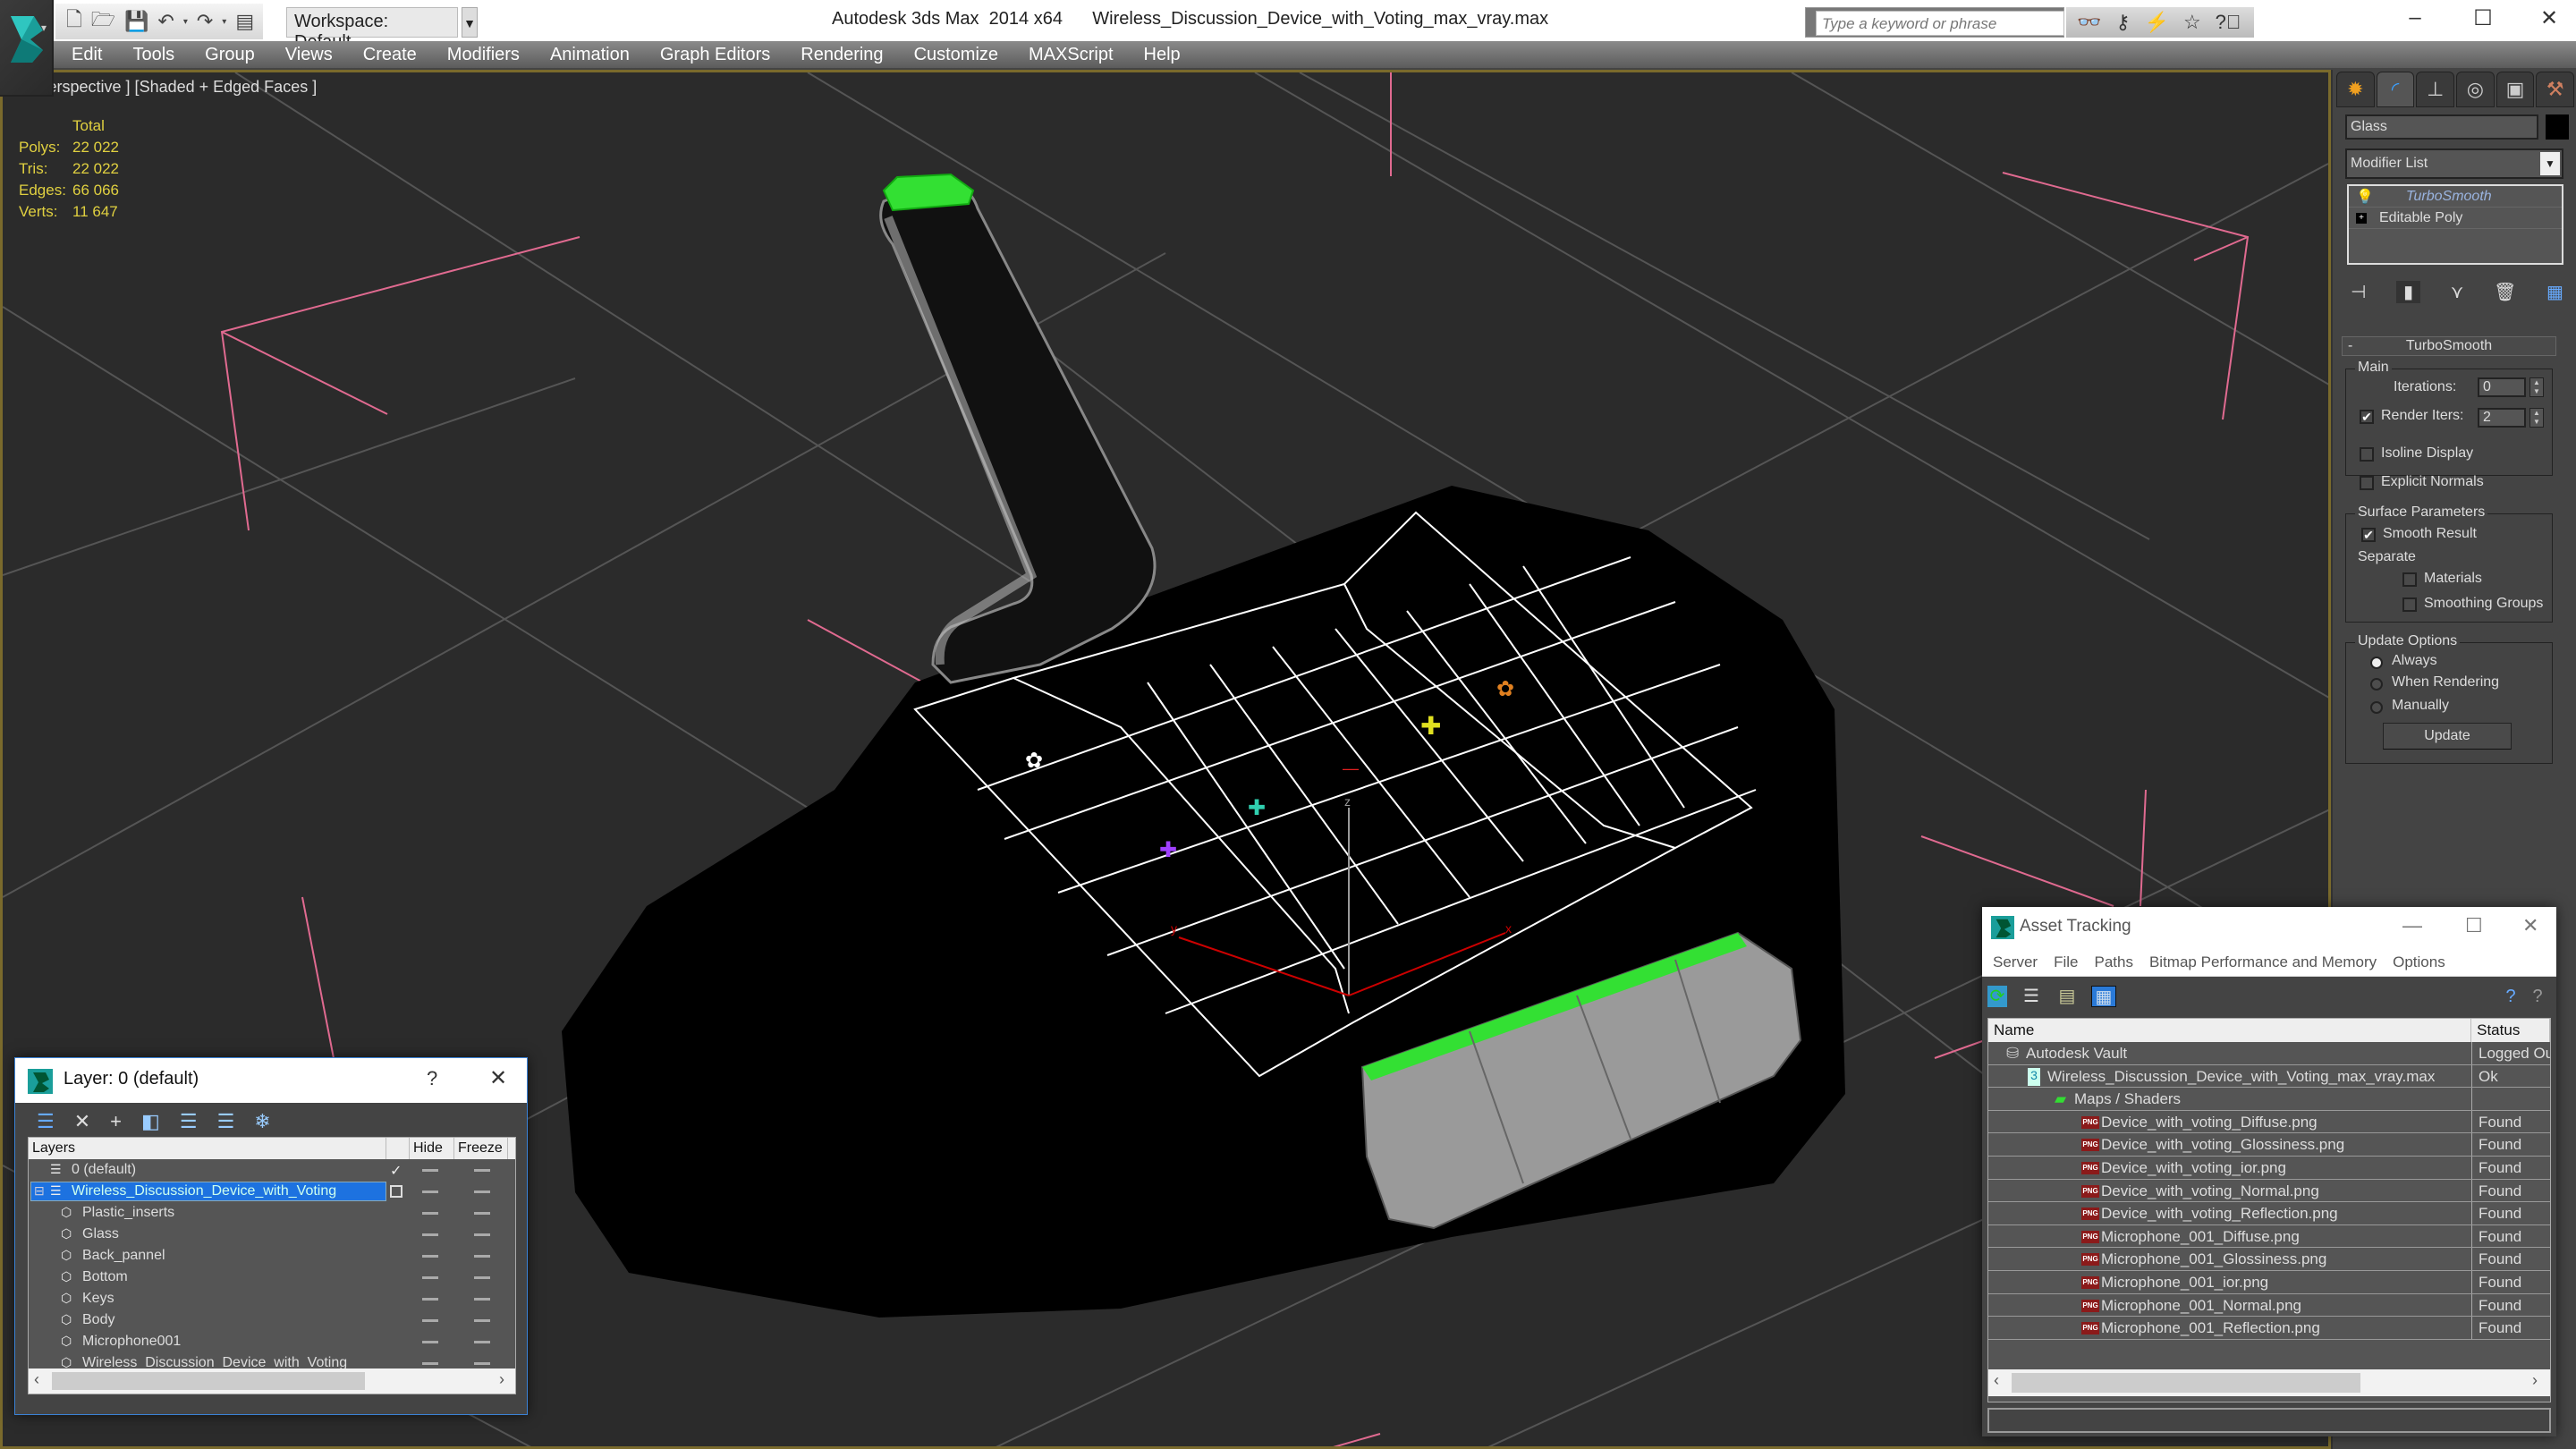 The height and width of the screenshot is (1449, 2576). I want to click on menu-help: Help, so click(1162, 55).